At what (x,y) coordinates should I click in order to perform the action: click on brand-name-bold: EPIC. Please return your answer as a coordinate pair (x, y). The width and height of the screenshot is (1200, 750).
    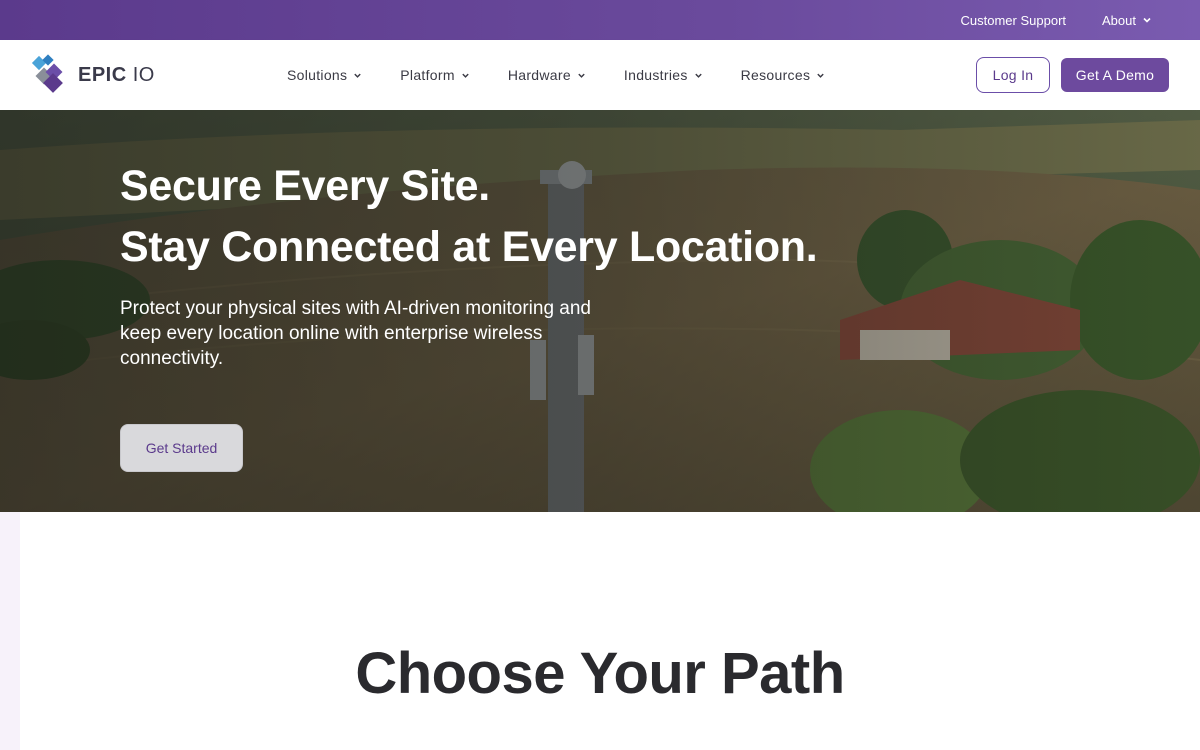
    Looking at the image, I should click on (102, 74).